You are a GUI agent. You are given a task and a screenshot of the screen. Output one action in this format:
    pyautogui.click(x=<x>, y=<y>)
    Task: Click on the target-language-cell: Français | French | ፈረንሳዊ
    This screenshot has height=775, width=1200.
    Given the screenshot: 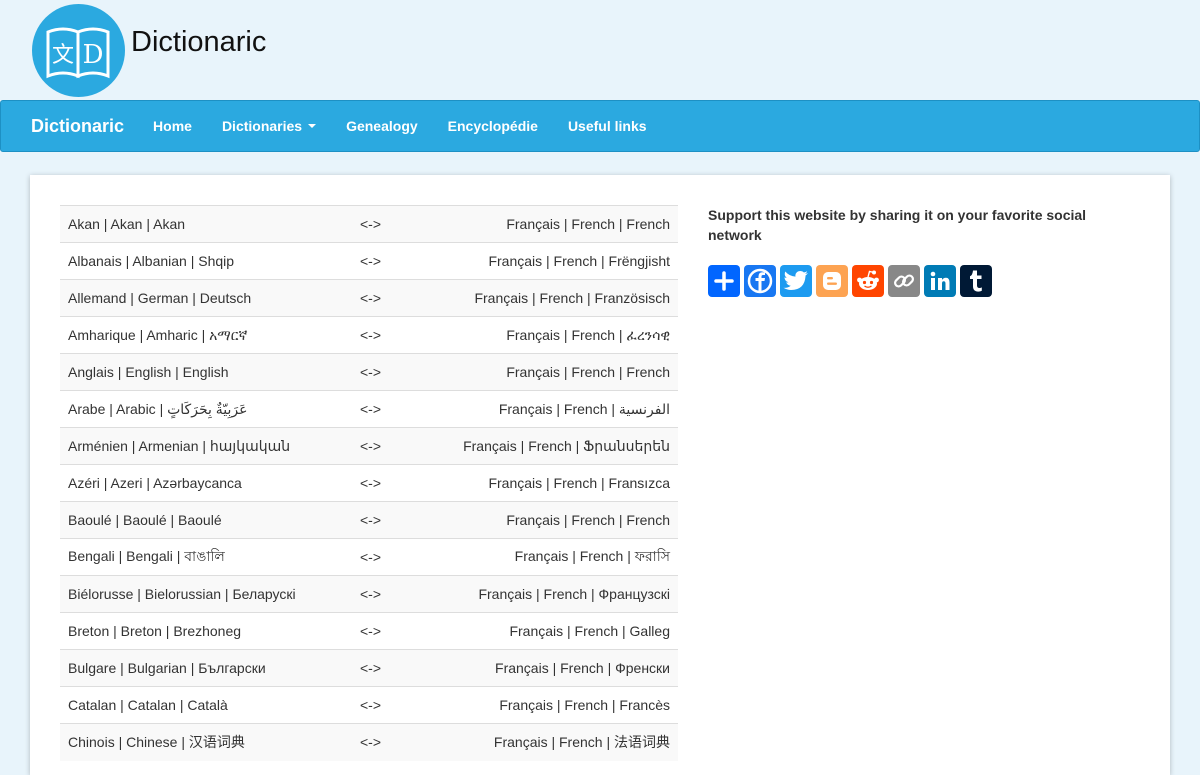 What is the action you would take?
    pyautogui.click(x=544, y=335)
    